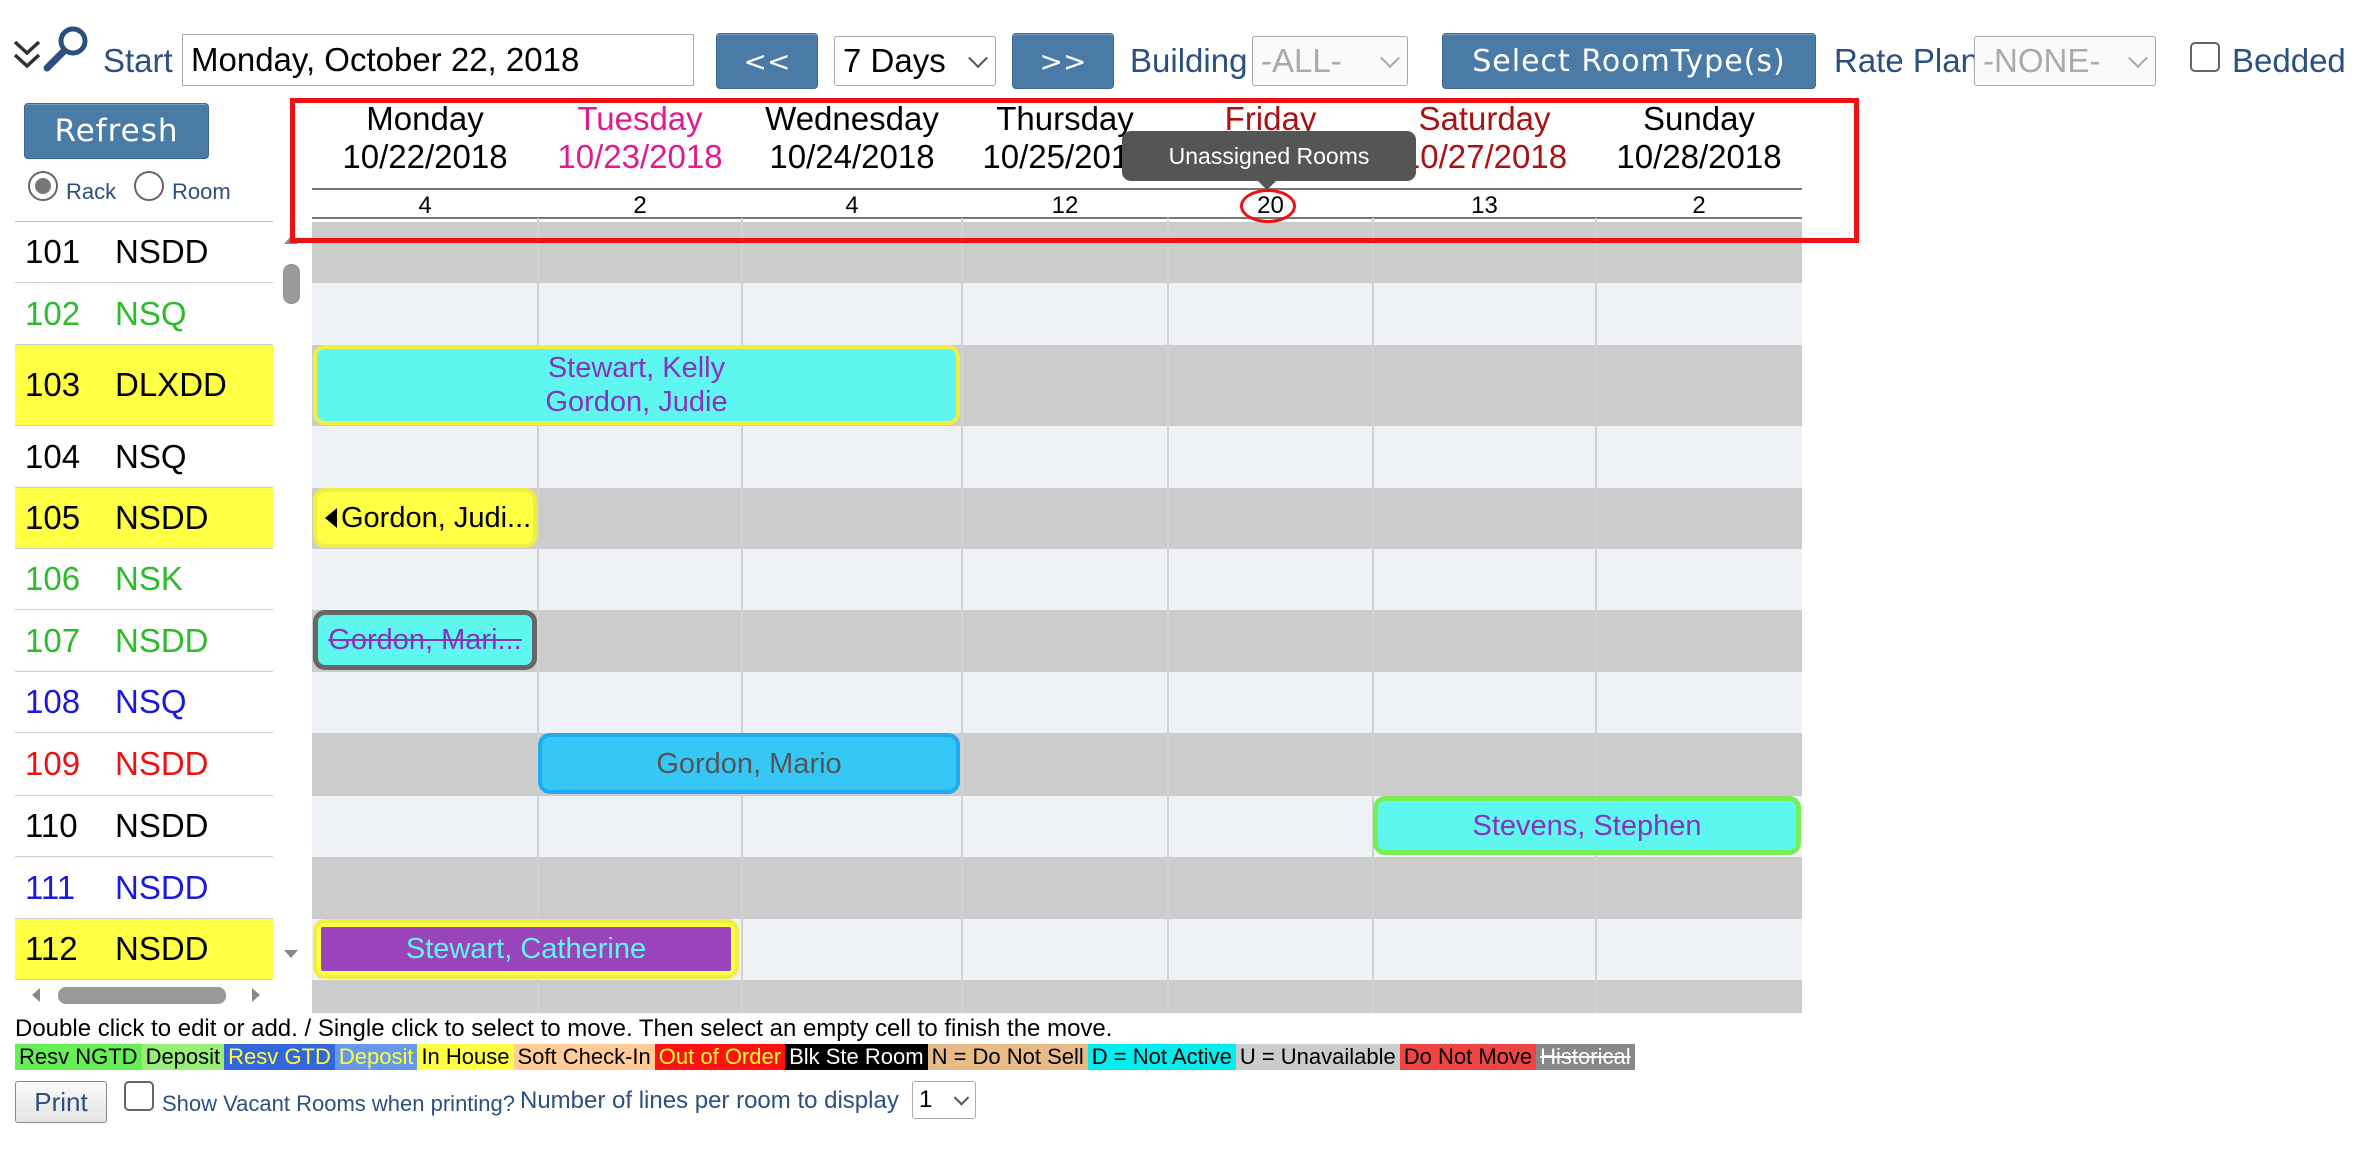  I want to click on building-label: Building, so click(1189, 60).